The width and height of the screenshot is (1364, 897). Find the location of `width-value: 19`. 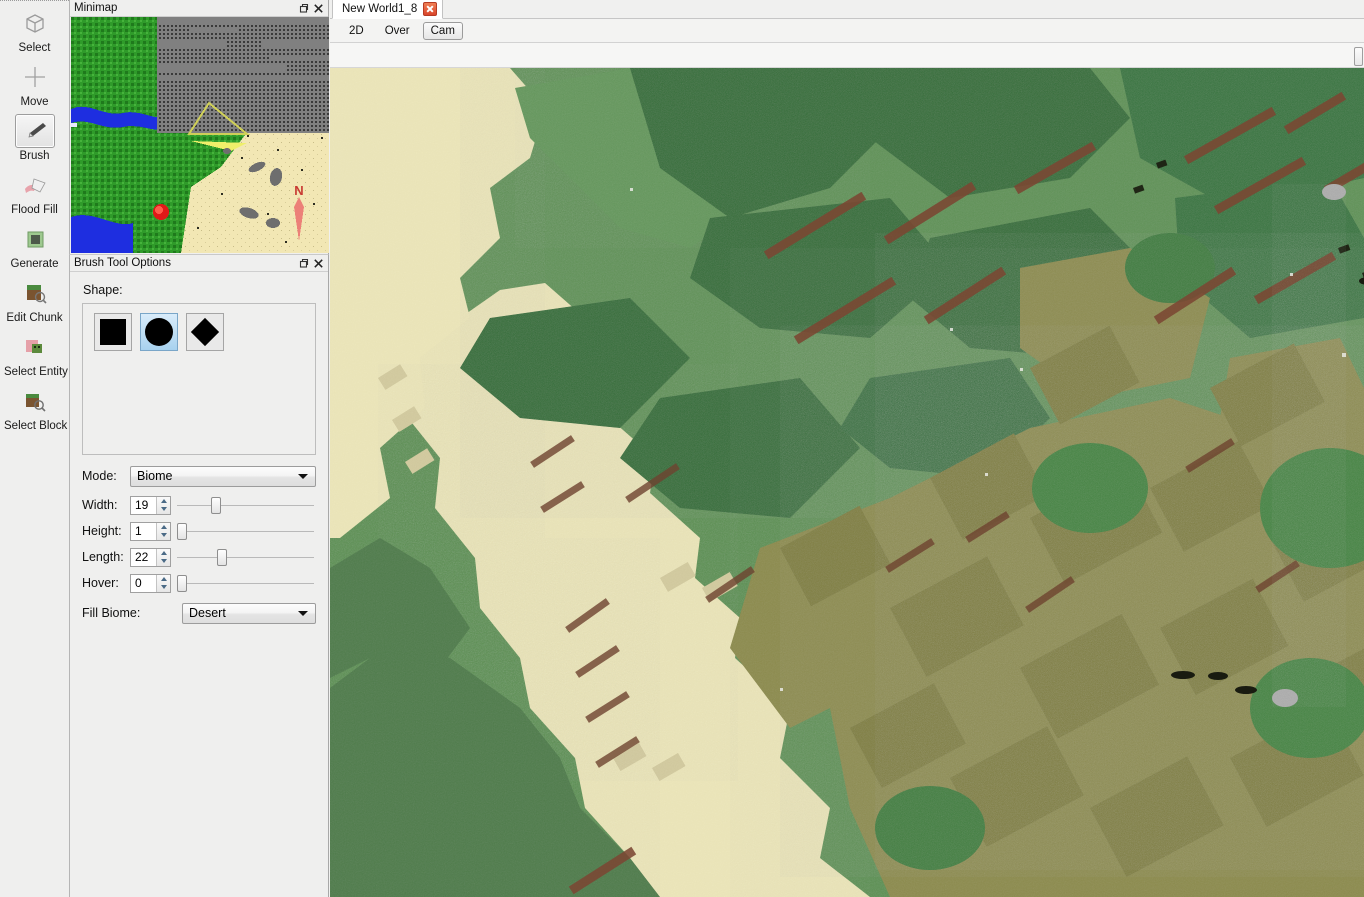

width-value: 19 is located at coordinates (142, 504).